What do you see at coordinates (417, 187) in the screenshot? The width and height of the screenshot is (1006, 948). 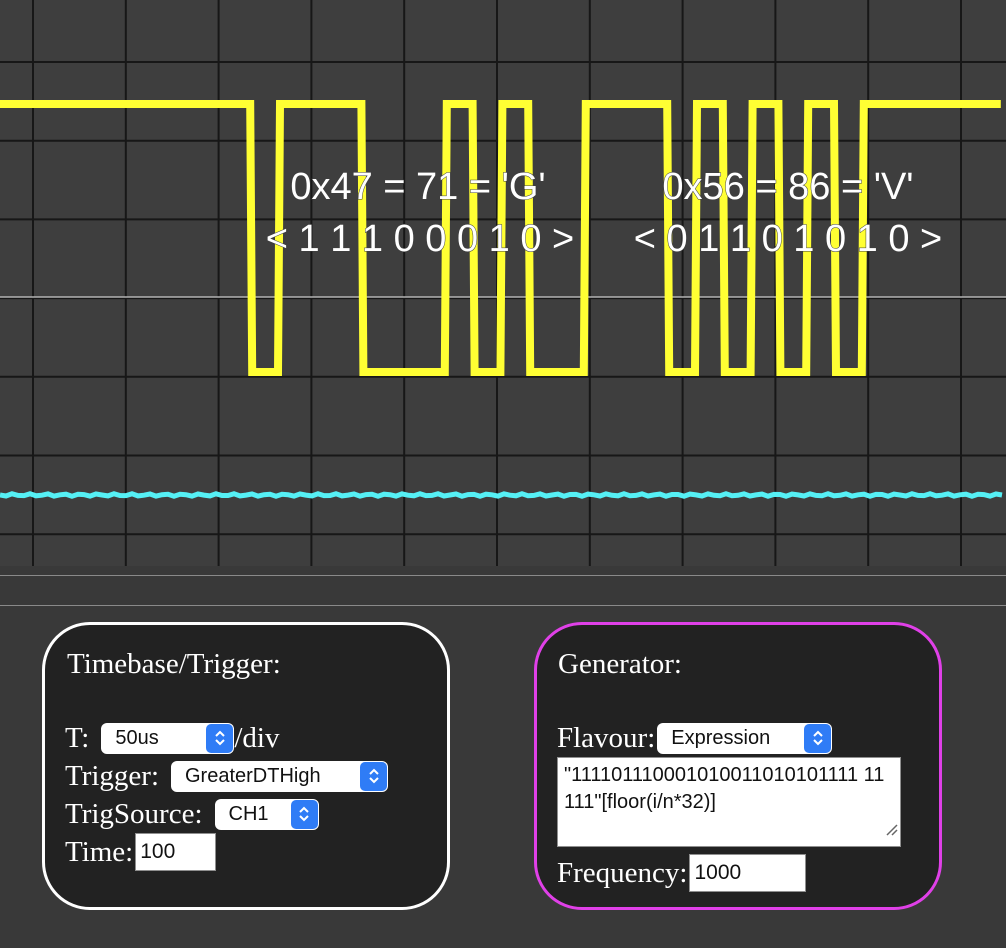 I see `byte1-hex-label: 0x47 = 71 = 'G'` at bounding box center [417, 187].